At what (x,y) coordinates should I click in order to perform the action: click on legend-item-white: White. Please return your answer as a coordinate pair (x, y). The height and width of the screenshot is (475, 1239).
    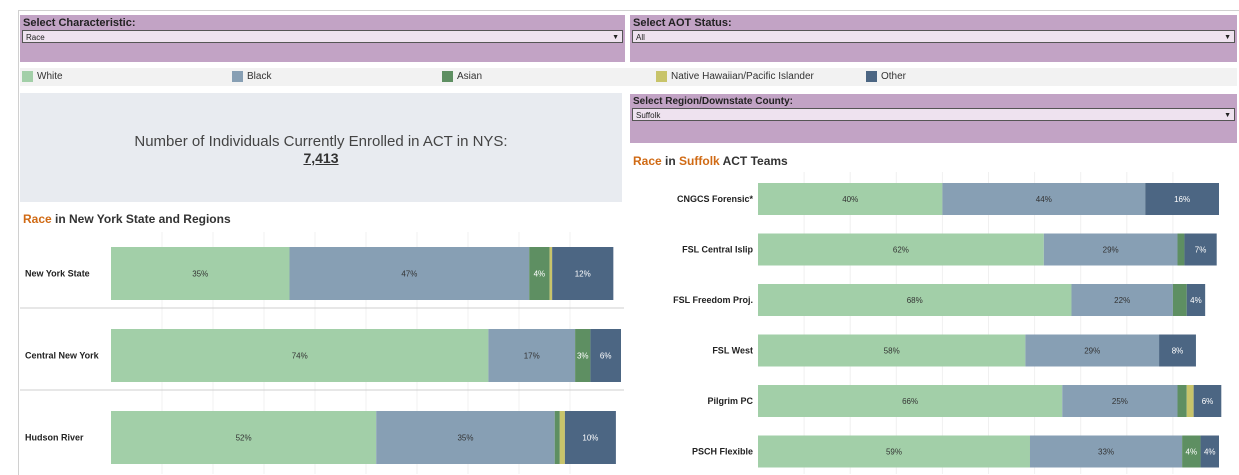
    Looking at the image, I should click on (42, 77).